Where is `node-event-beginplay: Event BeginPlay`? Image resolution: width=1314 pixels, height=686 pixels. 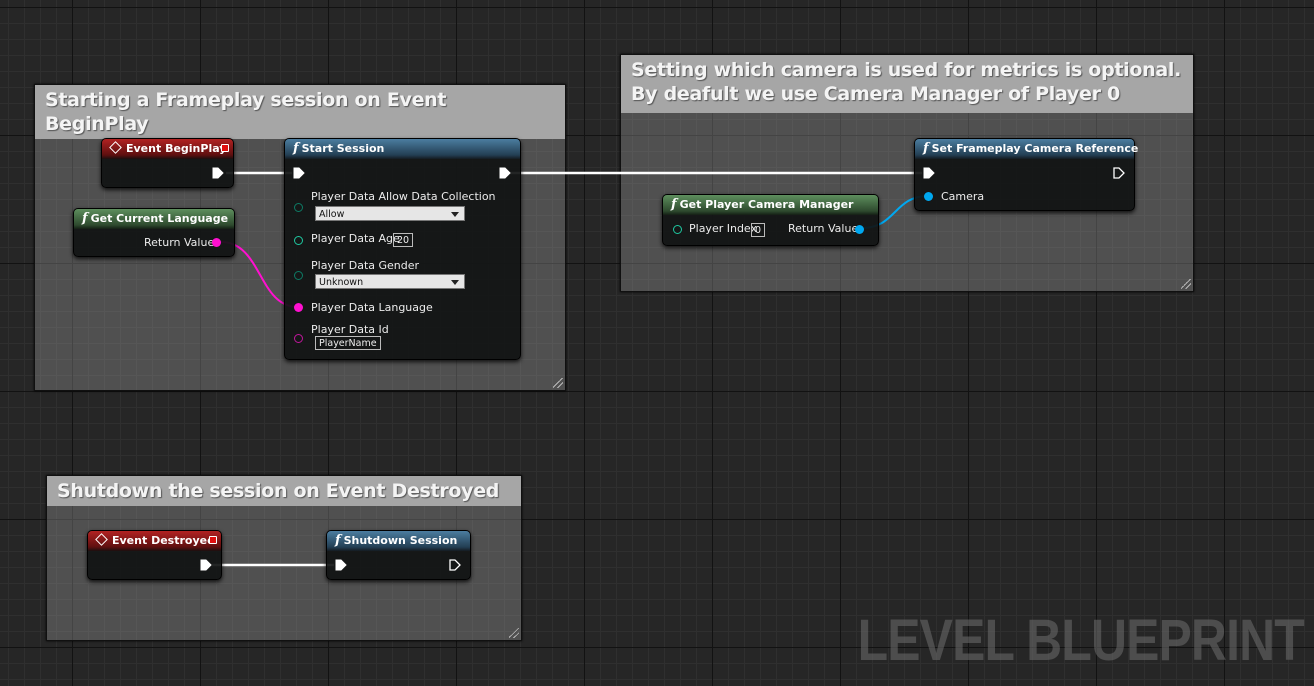
node-event-beginplay: Event BeginPlay is located at coordinates (167, 163).